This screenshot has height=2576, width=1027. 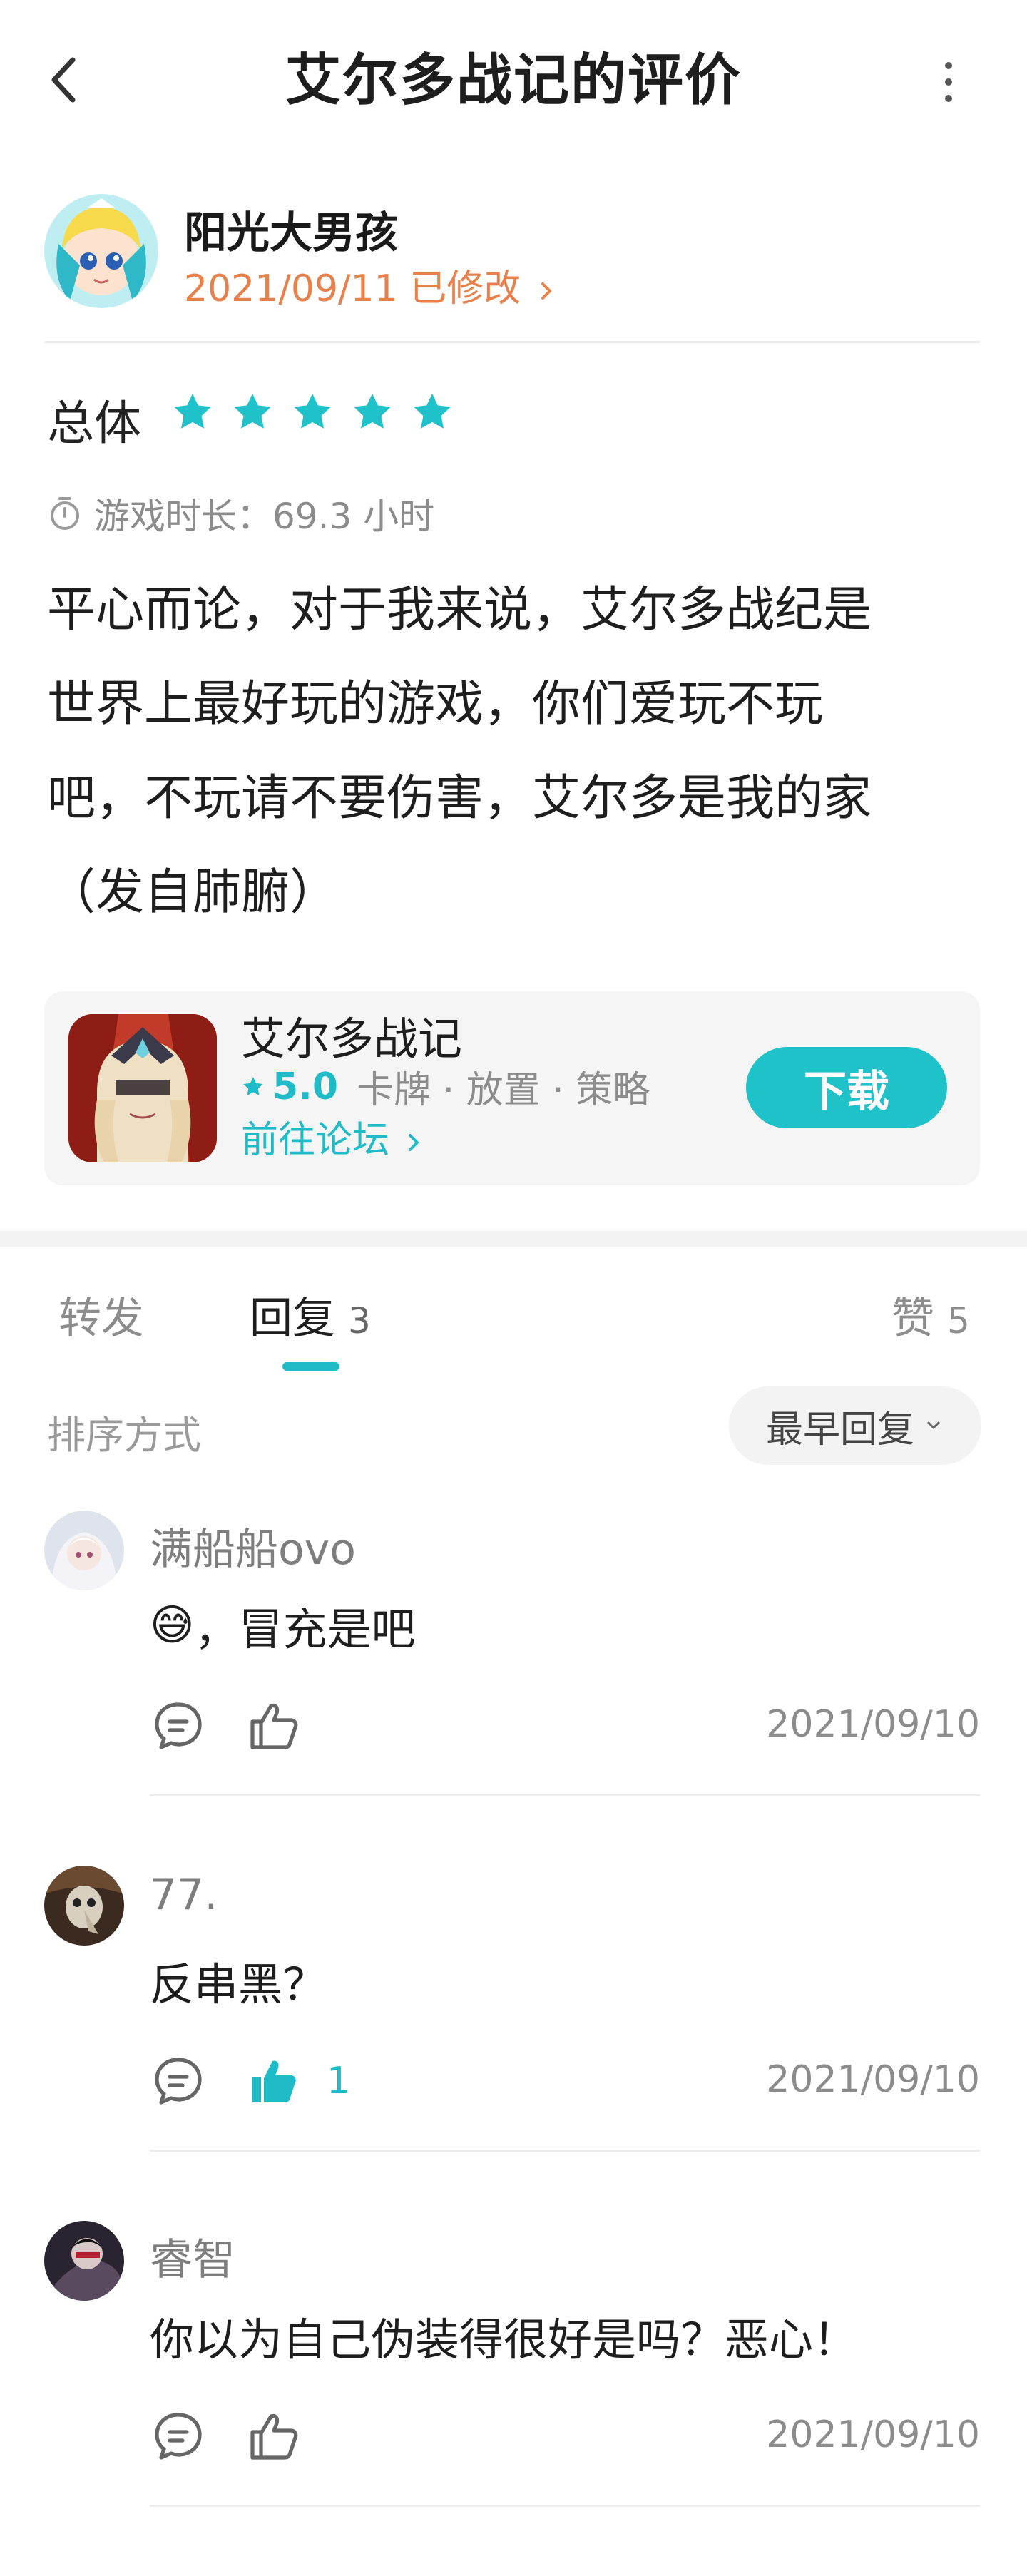 I want to click on chevron-down-icon, so click(x=933, y=1425).